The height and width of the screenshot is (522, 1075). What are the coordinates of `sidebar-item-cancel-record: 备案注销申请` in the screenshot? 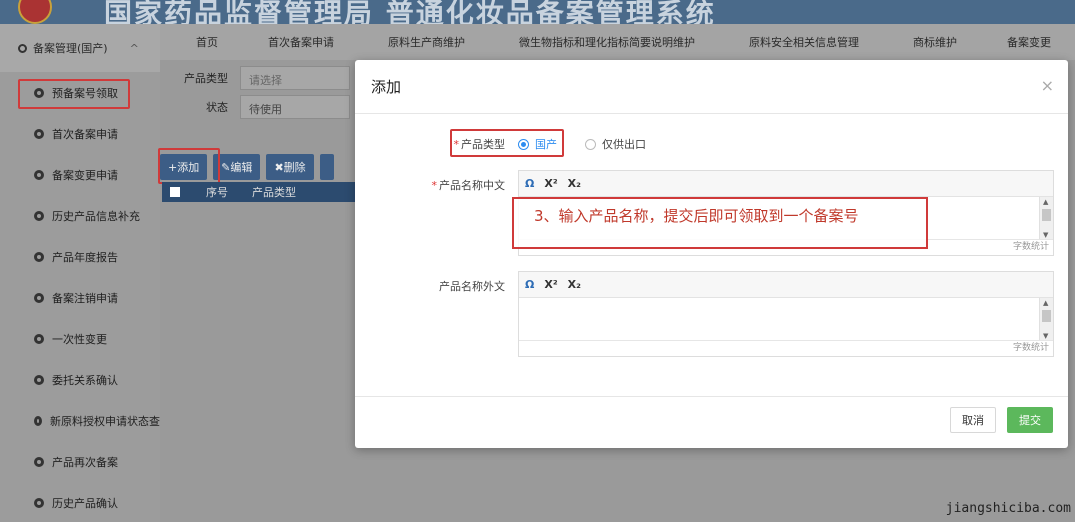 It's located at (80, 297).